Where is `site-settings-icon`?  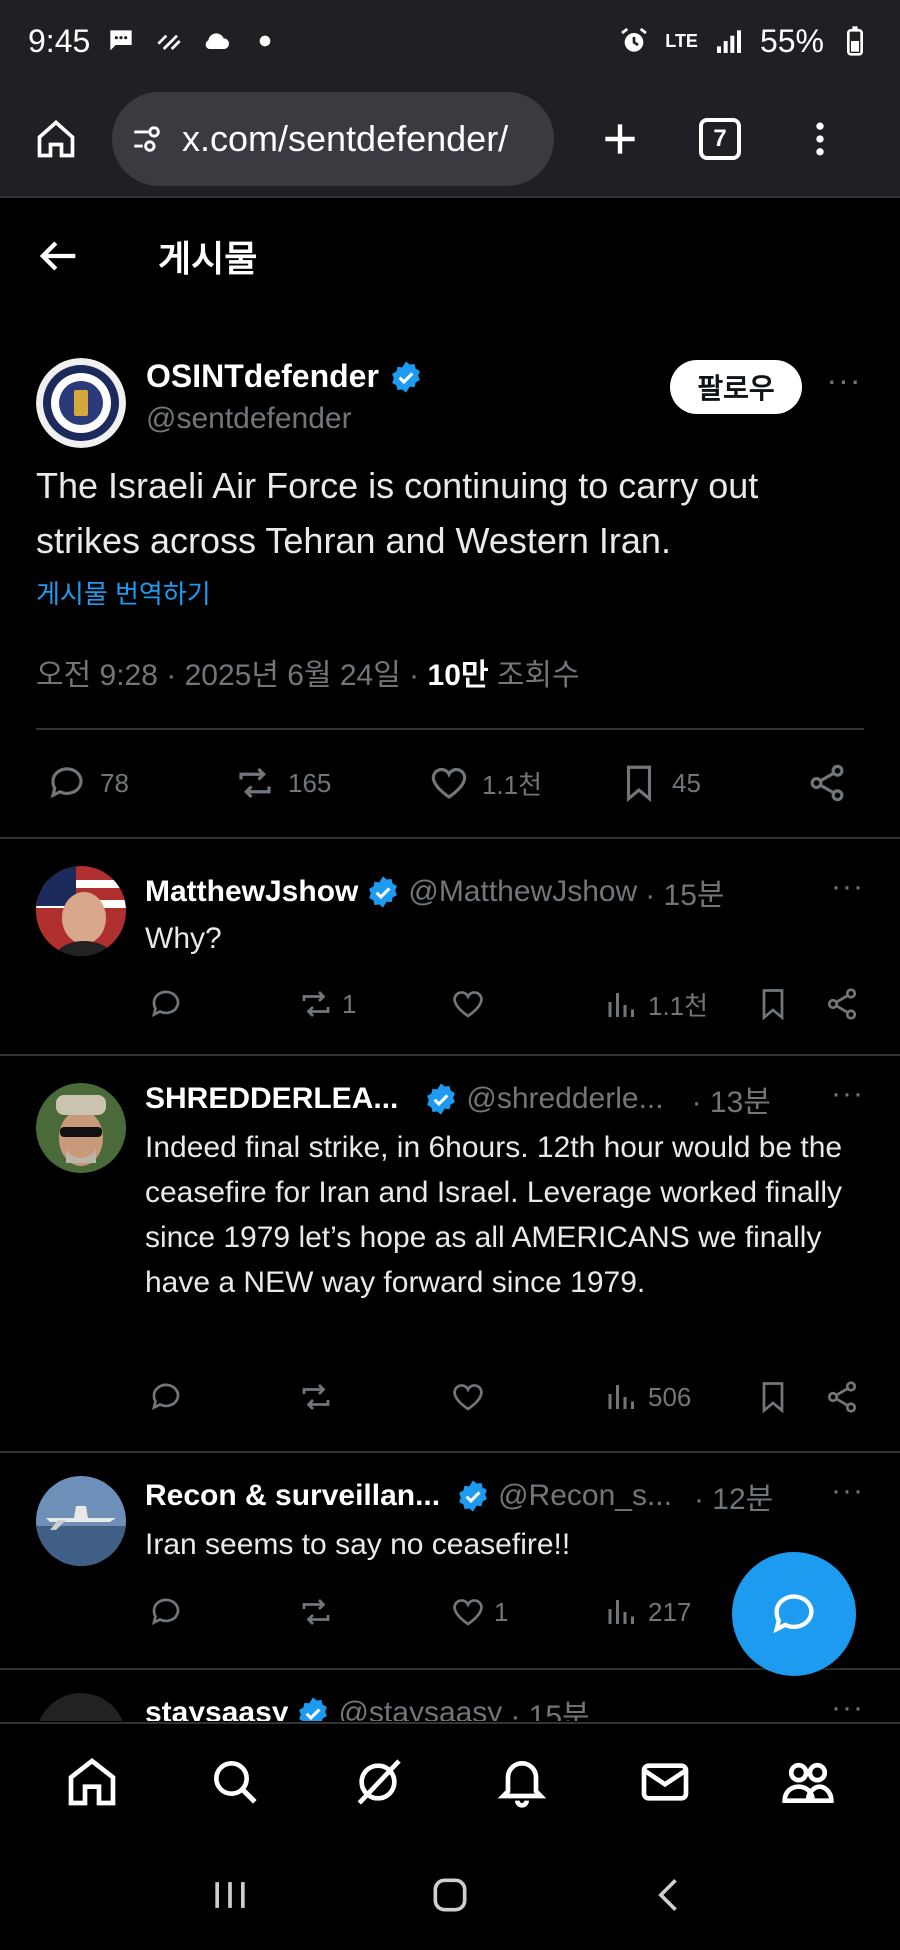 site-settings-icon is located at coordinates (147, 139).